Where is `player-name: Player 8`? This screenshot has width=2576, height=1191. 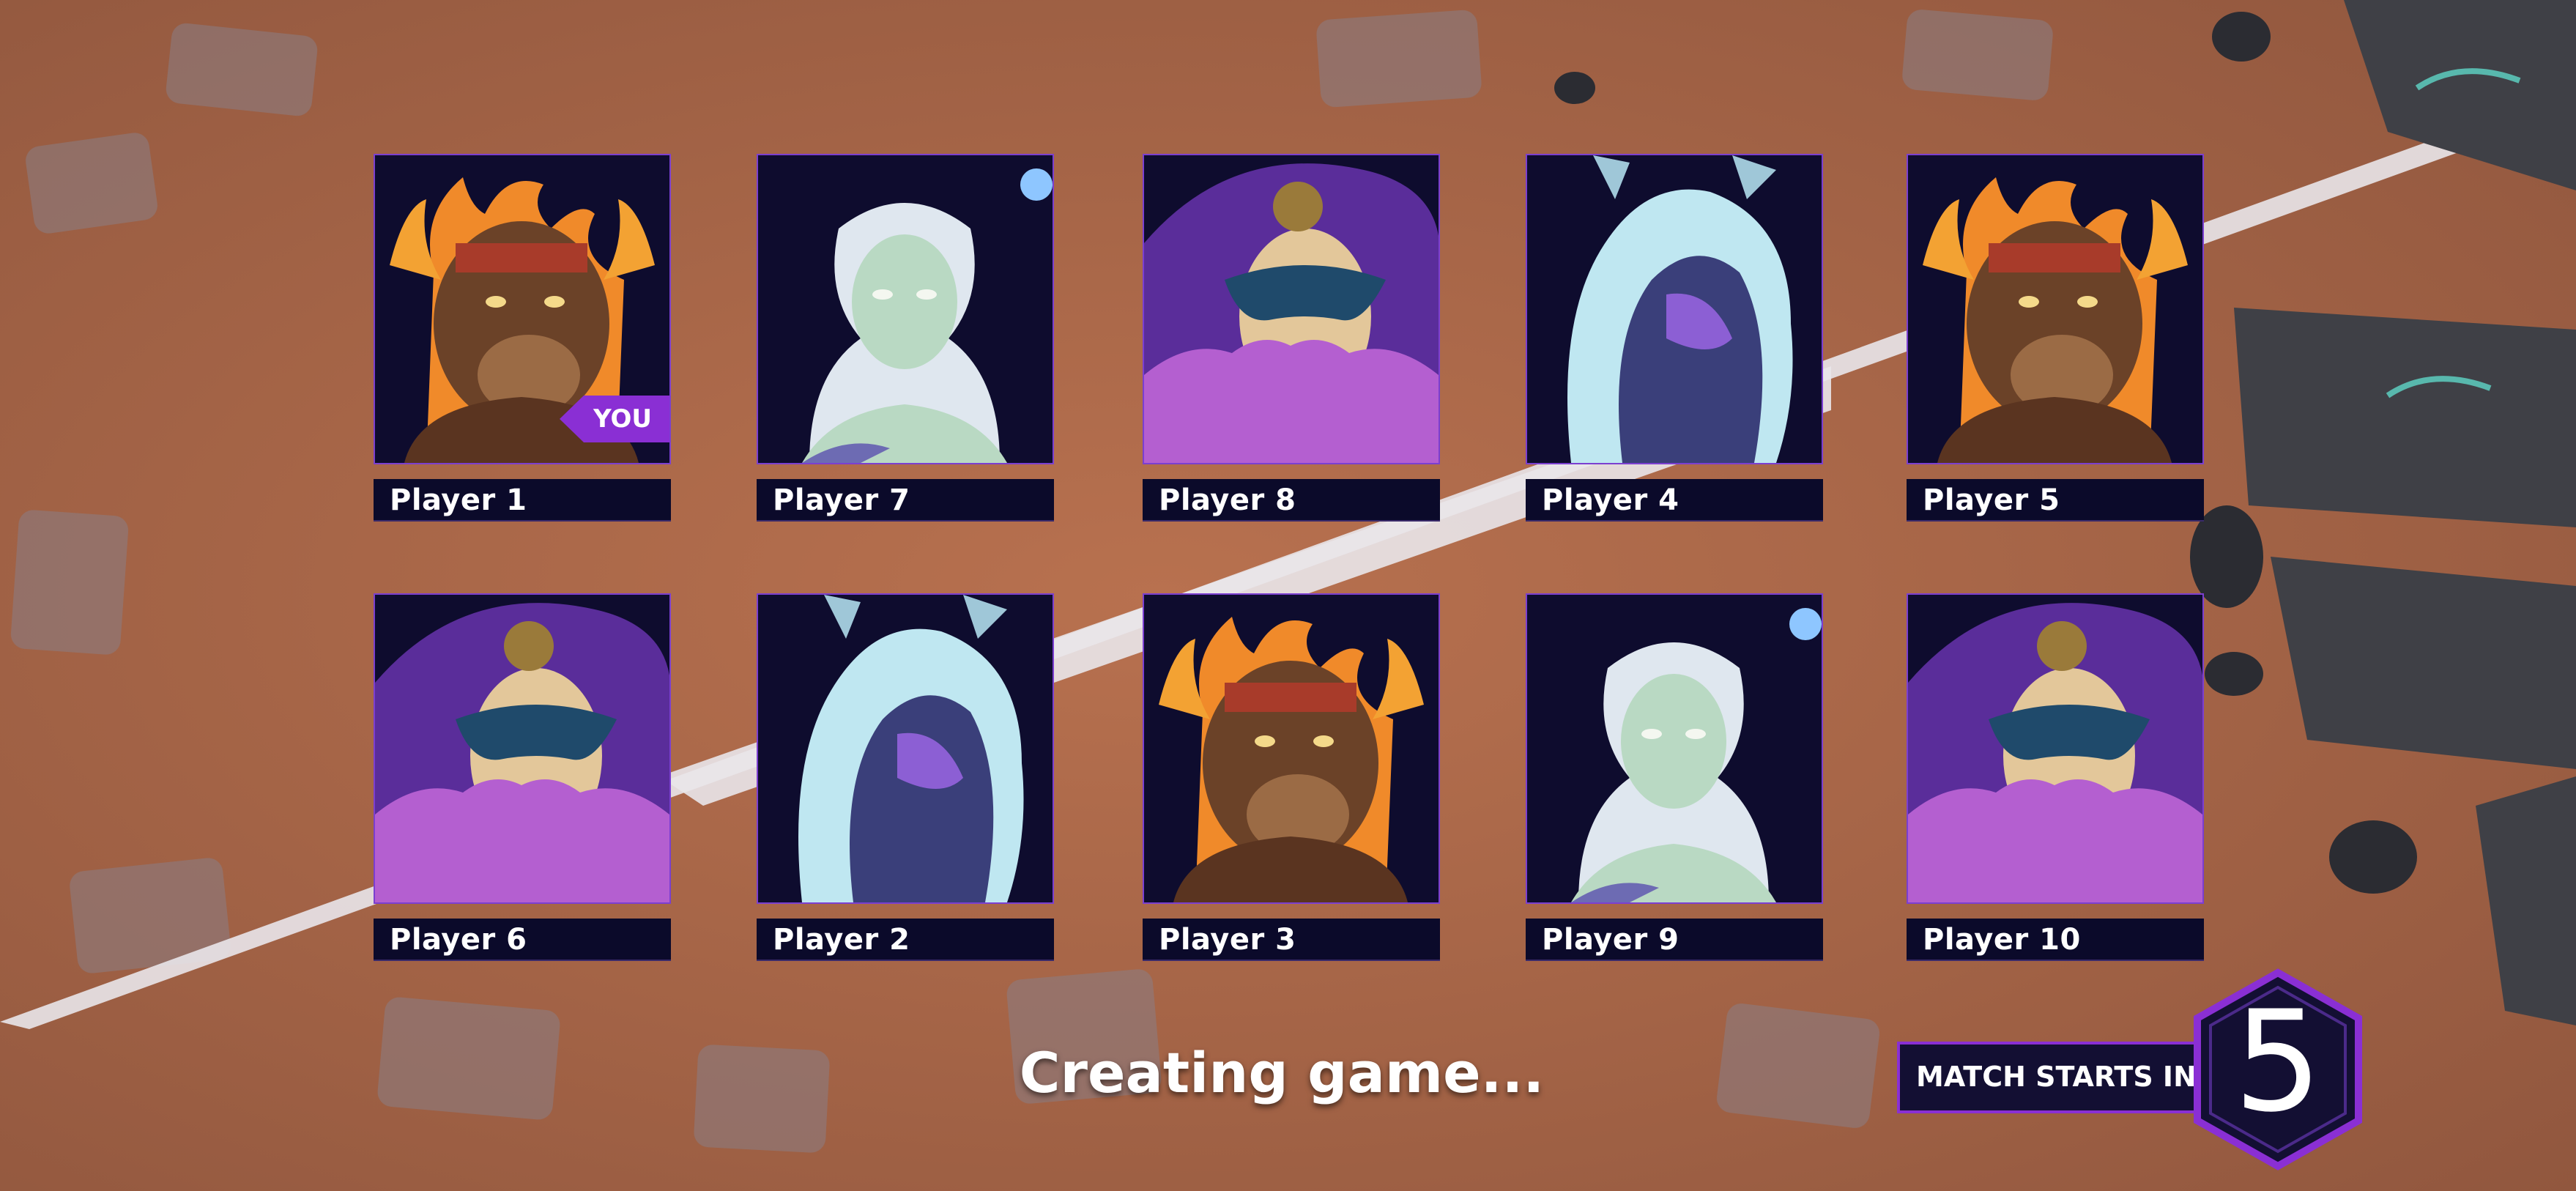 player-name: Player 8 is located at coordinates (1227, 500).